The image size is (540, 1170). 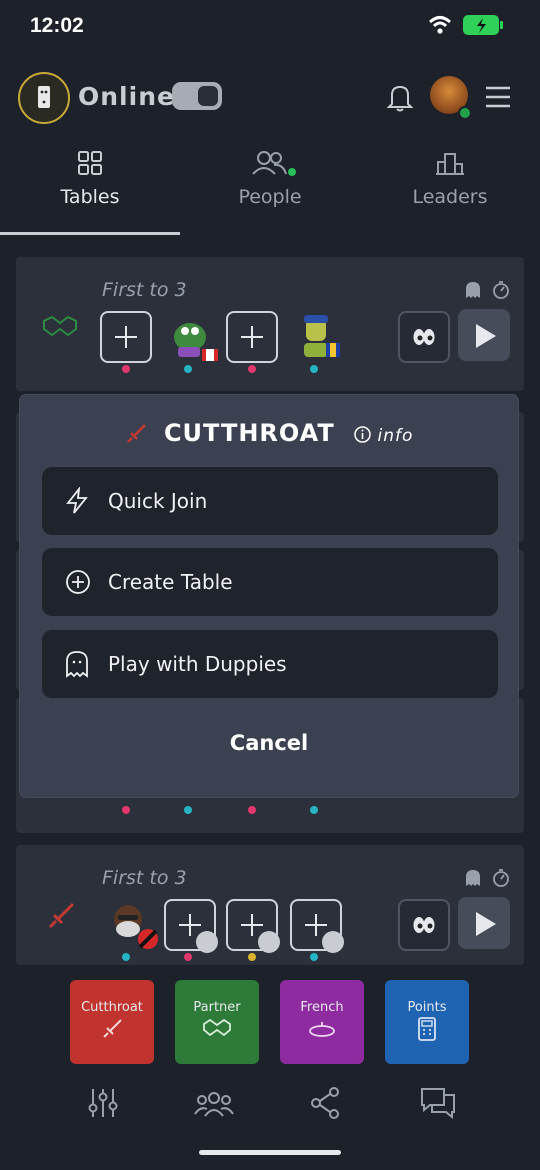 I want to click on toggle-knob, so click(x=208, y=96).